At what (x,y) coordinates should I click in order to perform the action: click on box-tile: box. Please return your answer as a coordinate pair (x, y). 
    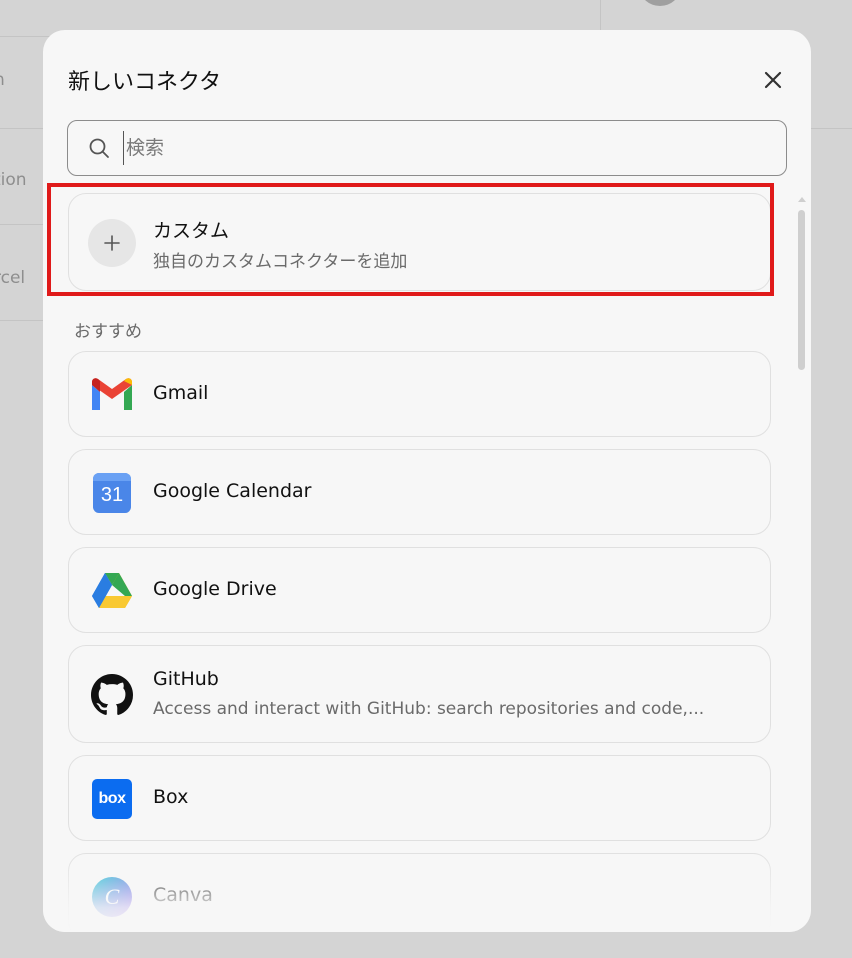
    Looking at the image, I should click on (112, 799).